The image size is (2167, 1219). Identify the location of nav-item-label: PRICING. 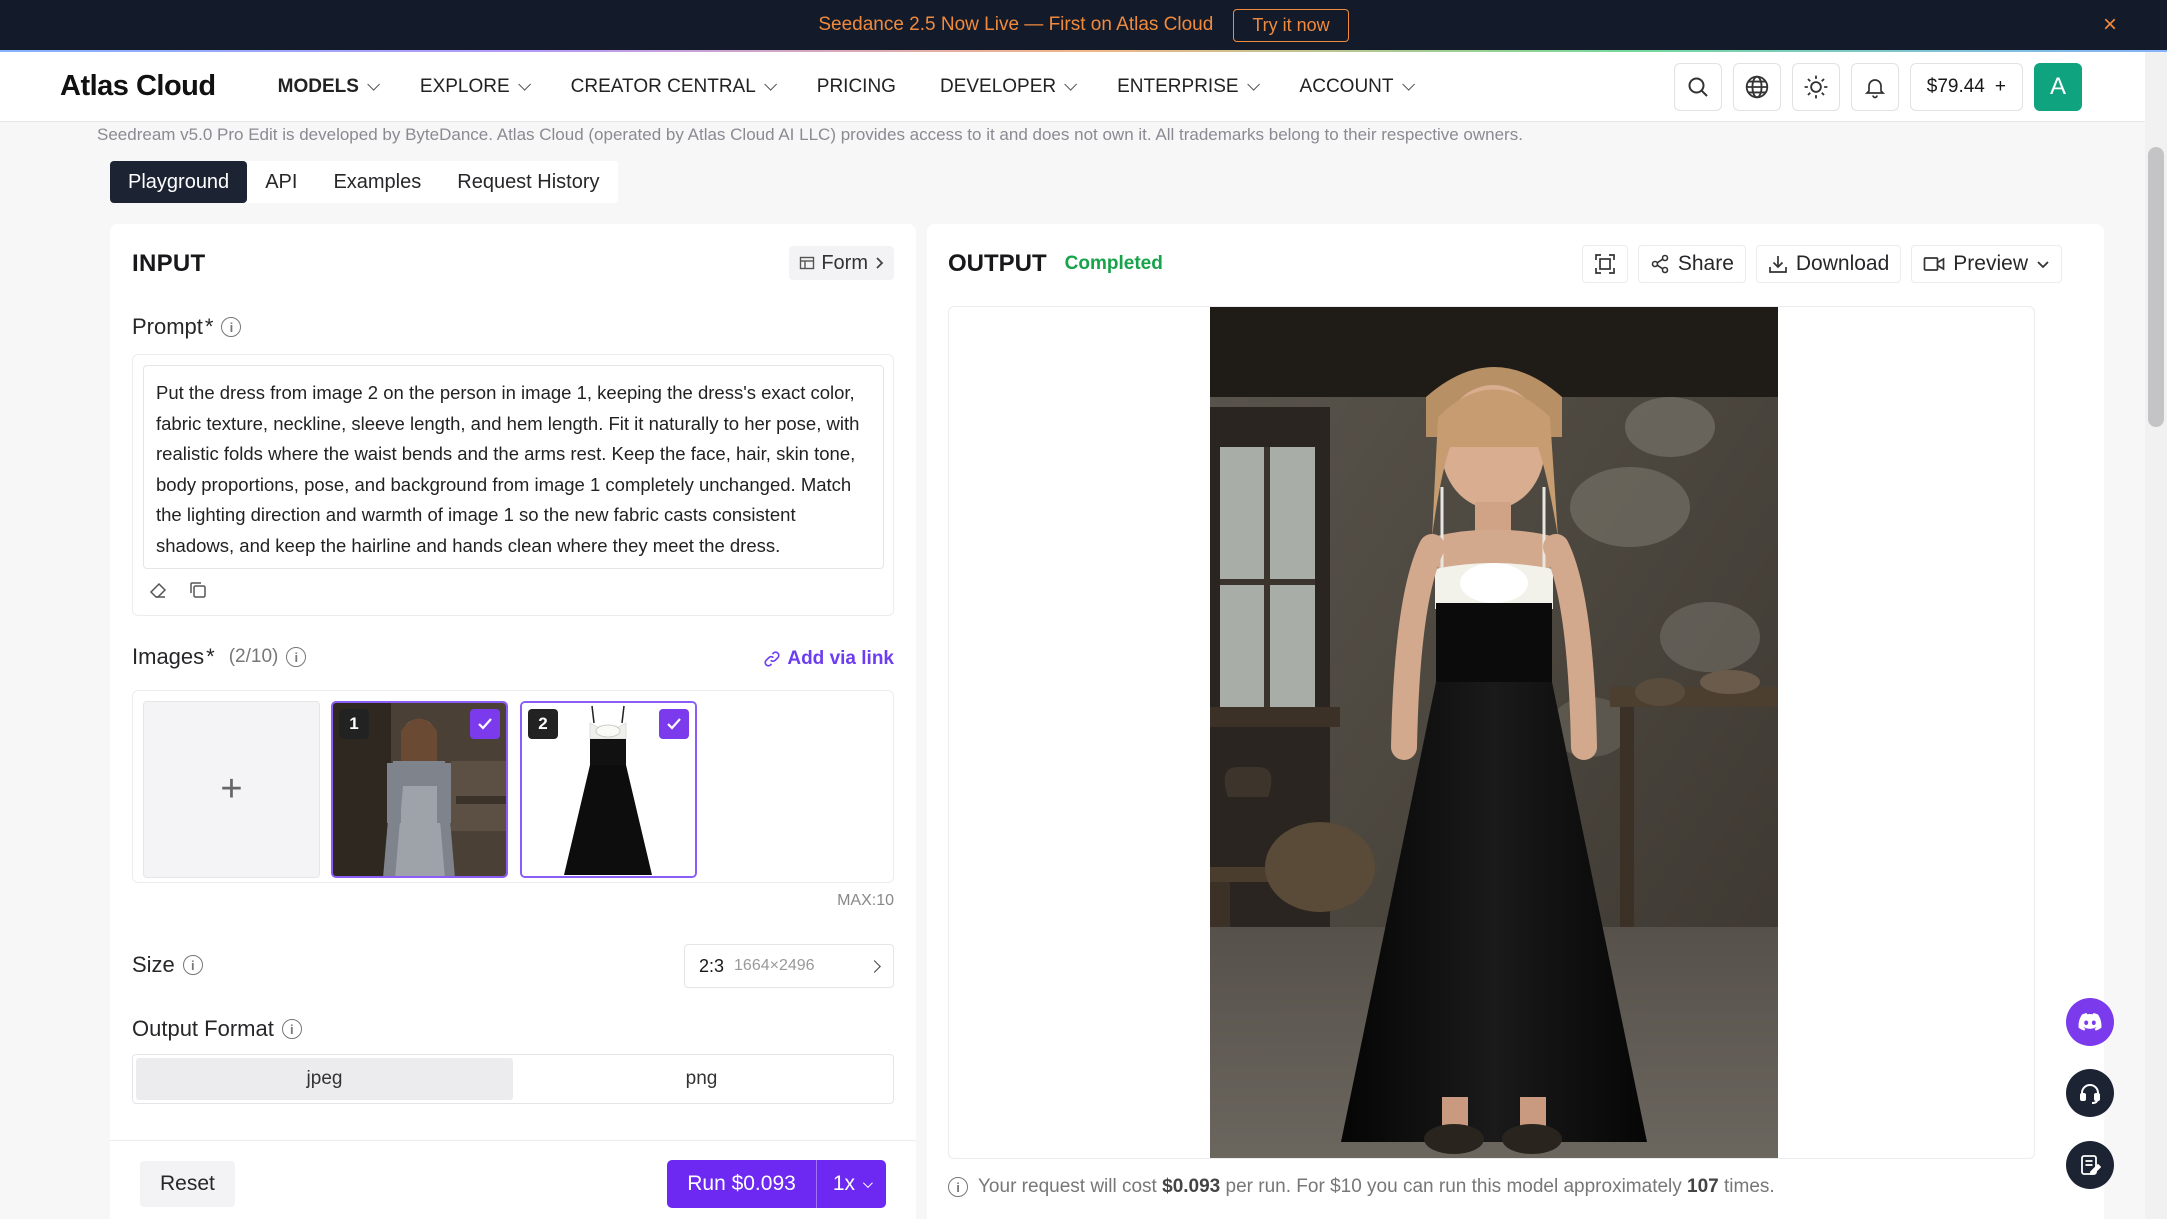
(856, 86).